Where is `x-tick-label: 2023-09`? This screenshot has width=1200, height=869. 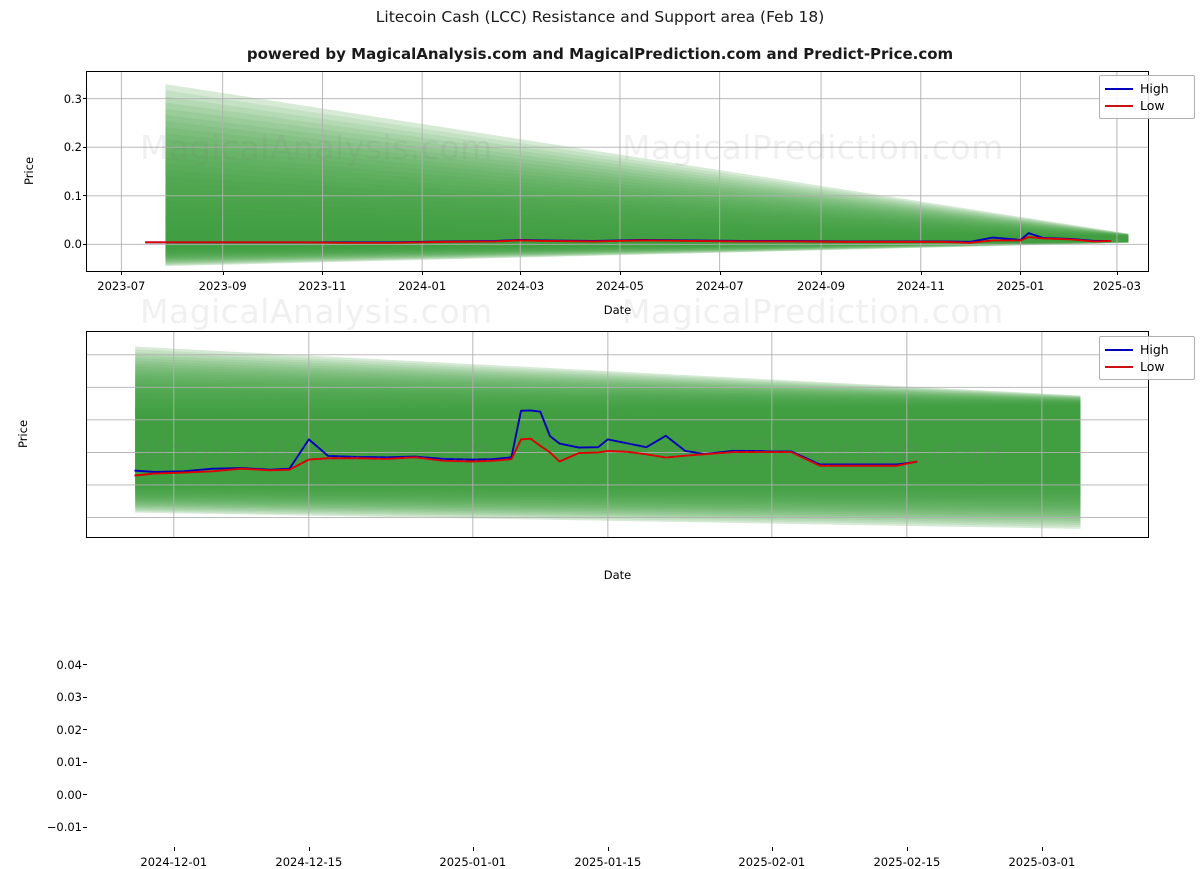 x-tick-label: 2023-09 is located at coordinates (222, 286).